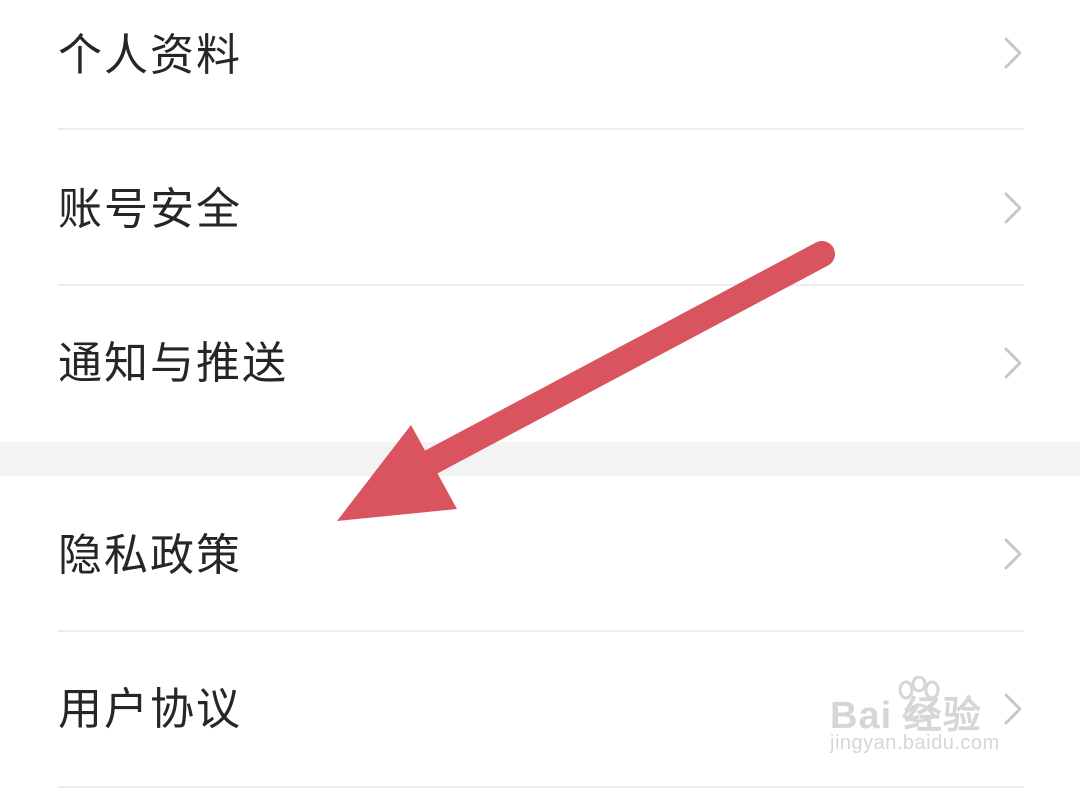  Describe the element at coordinates (150, 555) in the screenshot. I see `row-label: 隐私政策` at that location.